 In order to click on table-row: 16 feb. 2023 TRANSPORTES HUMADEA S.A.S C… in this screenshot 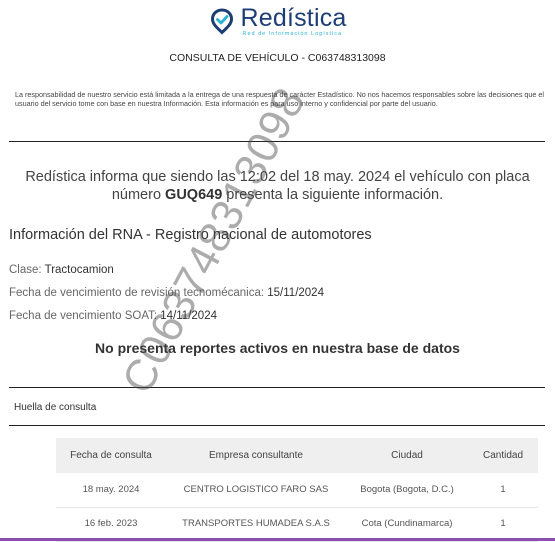, I will do `click(297, 524)`.